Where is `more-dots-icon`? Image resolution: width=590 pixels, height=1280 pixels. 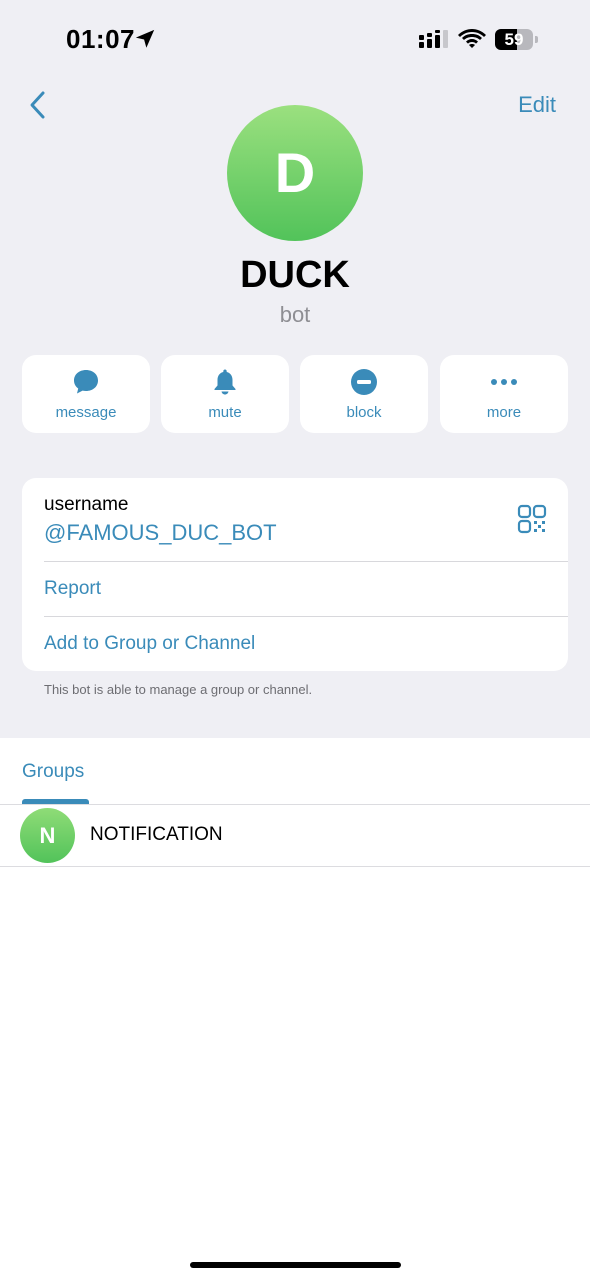
more-dots-icon is located at coordinates (504, 382).